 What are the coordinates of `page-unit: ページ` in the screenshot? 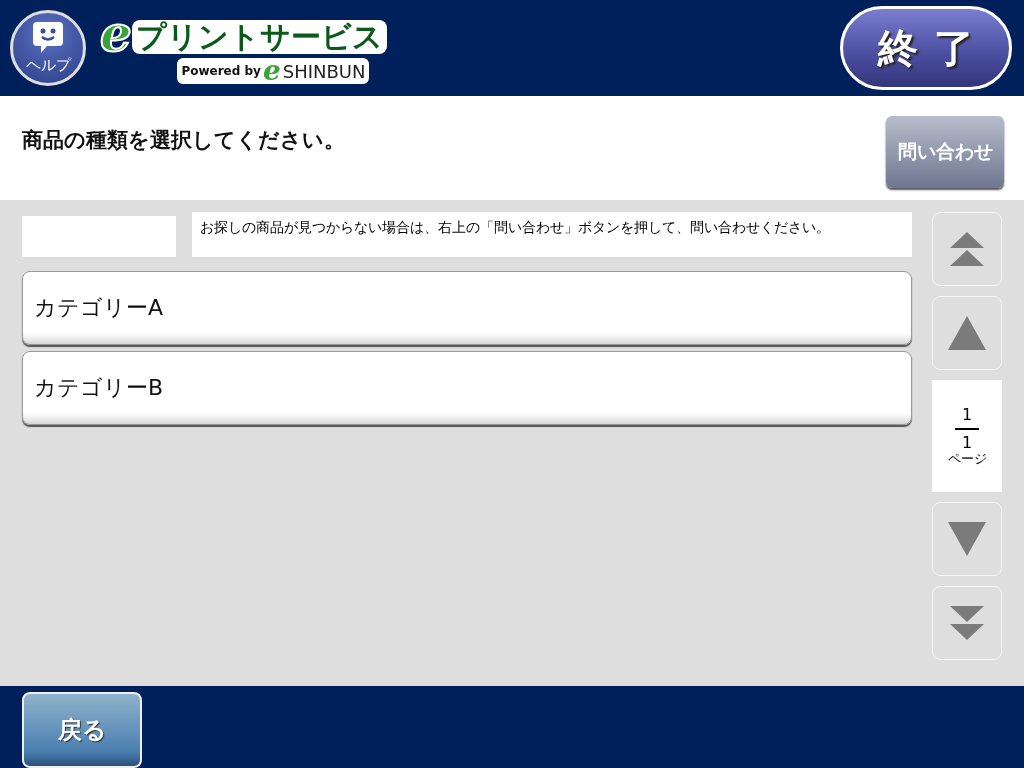 It's located at (967, 459).